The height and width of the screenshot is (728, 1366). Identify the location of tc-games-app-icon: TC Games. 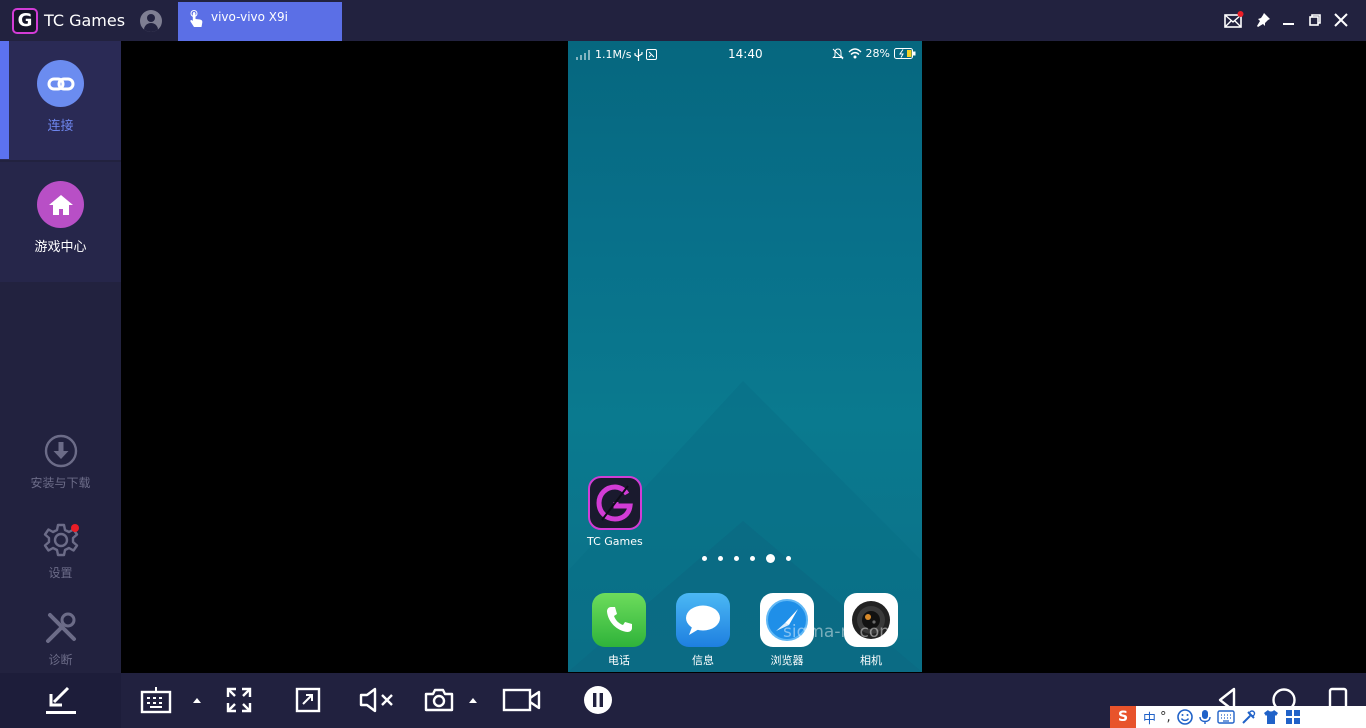
(615, 512).